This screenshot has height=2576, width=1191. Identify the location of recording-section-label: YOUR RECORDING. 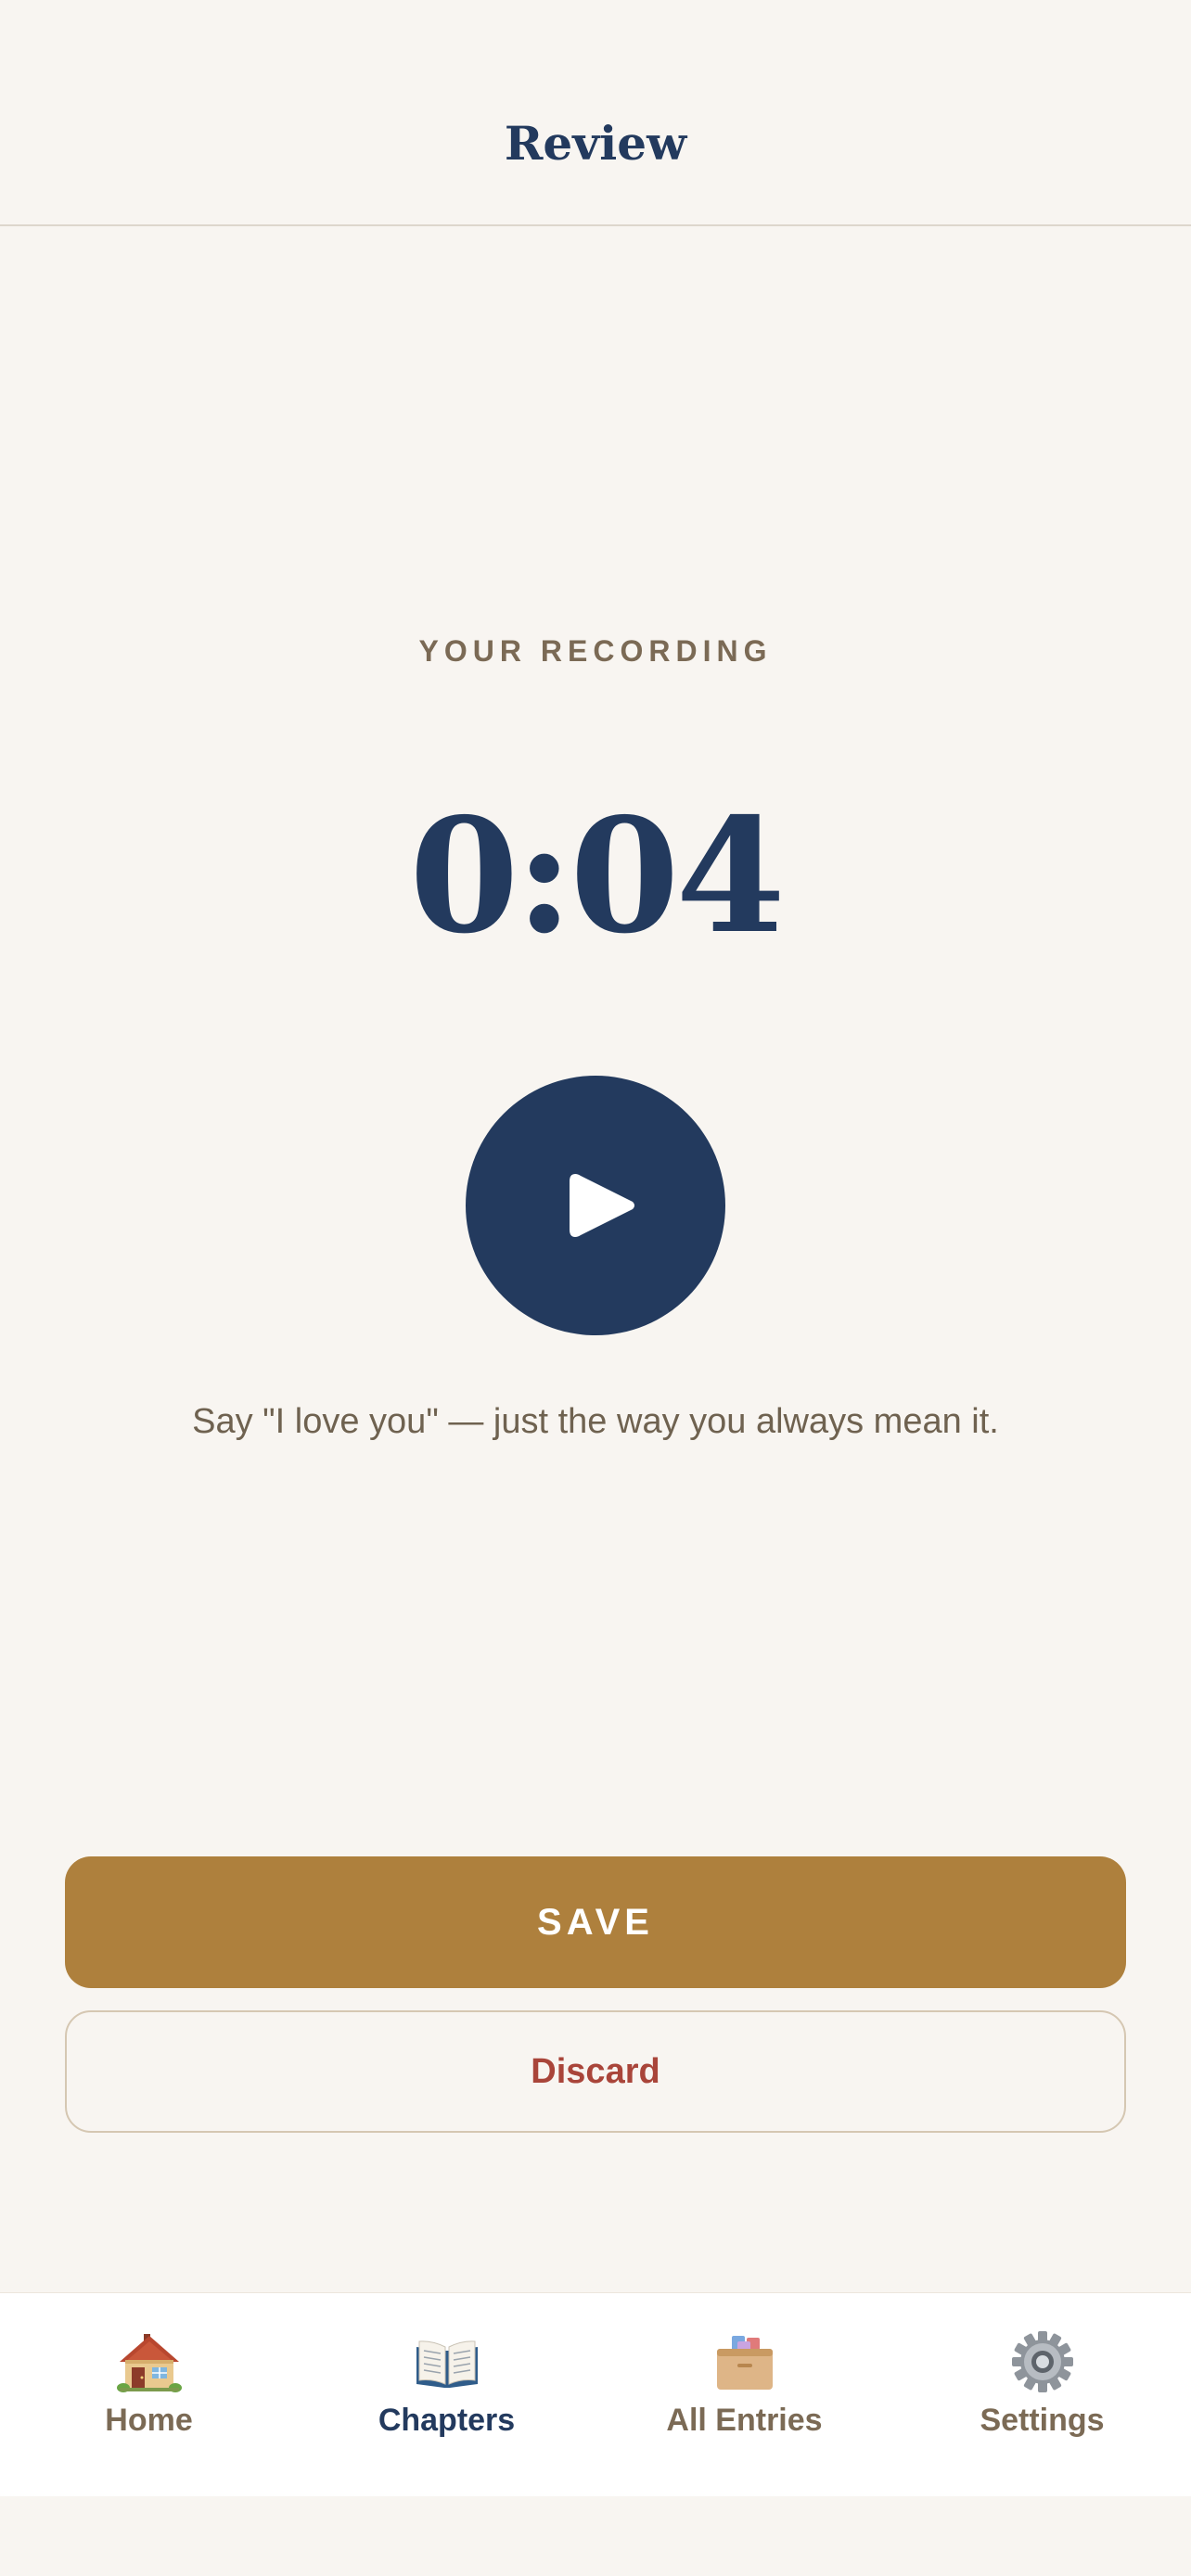
(595, 651).